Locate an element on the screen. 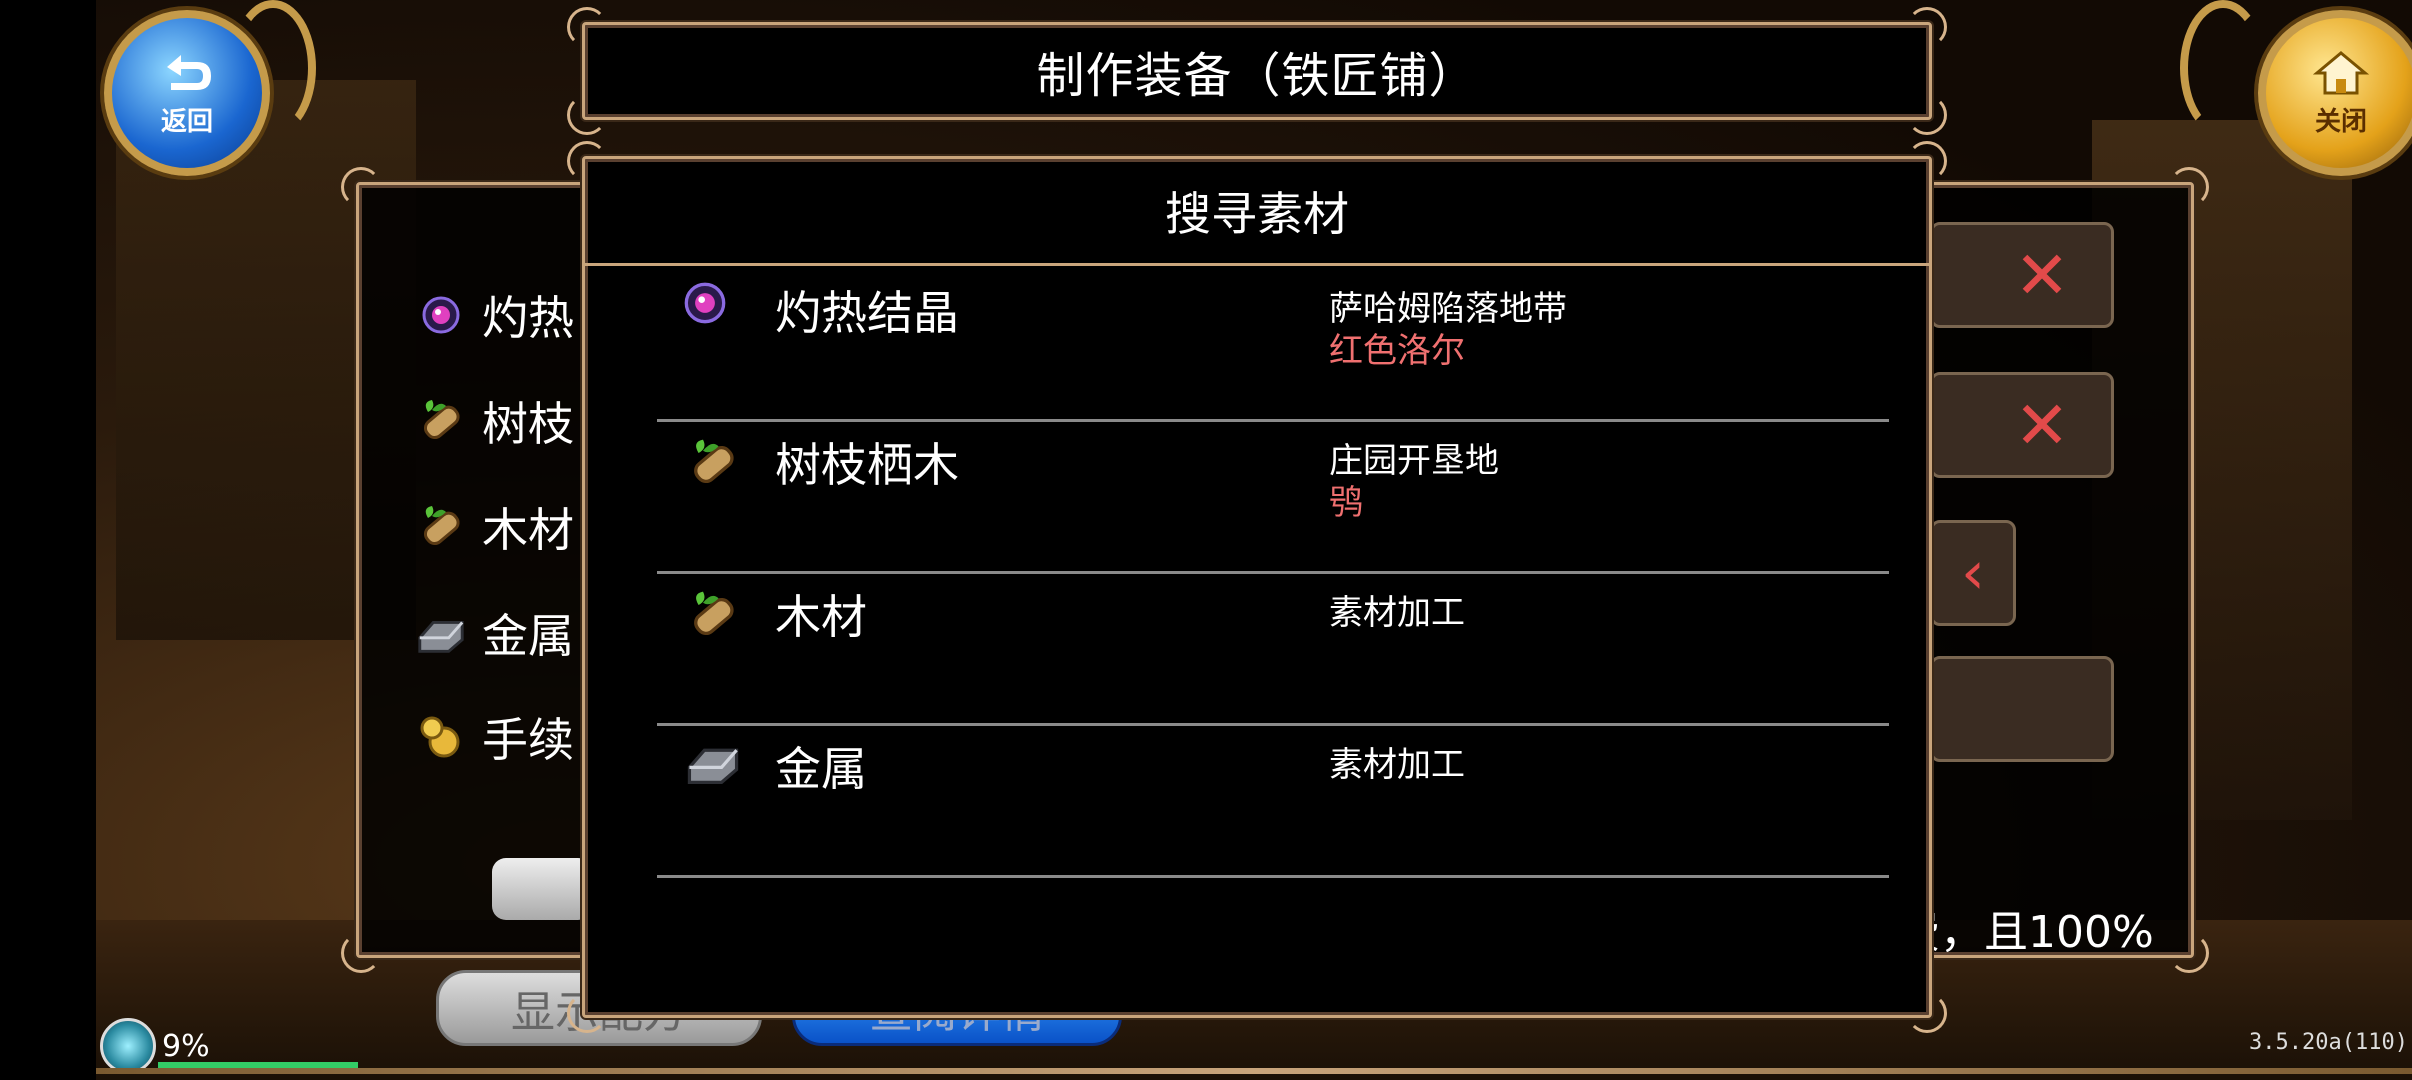 The height and width of the screenshot is (1080, 2412). recipe-item-3: 木材 is located at coordinates (494, 527).